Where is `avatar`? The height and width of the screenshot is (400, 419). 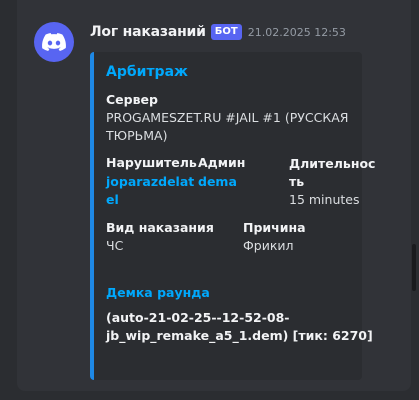 avatar is located at coordinates (54, 42).